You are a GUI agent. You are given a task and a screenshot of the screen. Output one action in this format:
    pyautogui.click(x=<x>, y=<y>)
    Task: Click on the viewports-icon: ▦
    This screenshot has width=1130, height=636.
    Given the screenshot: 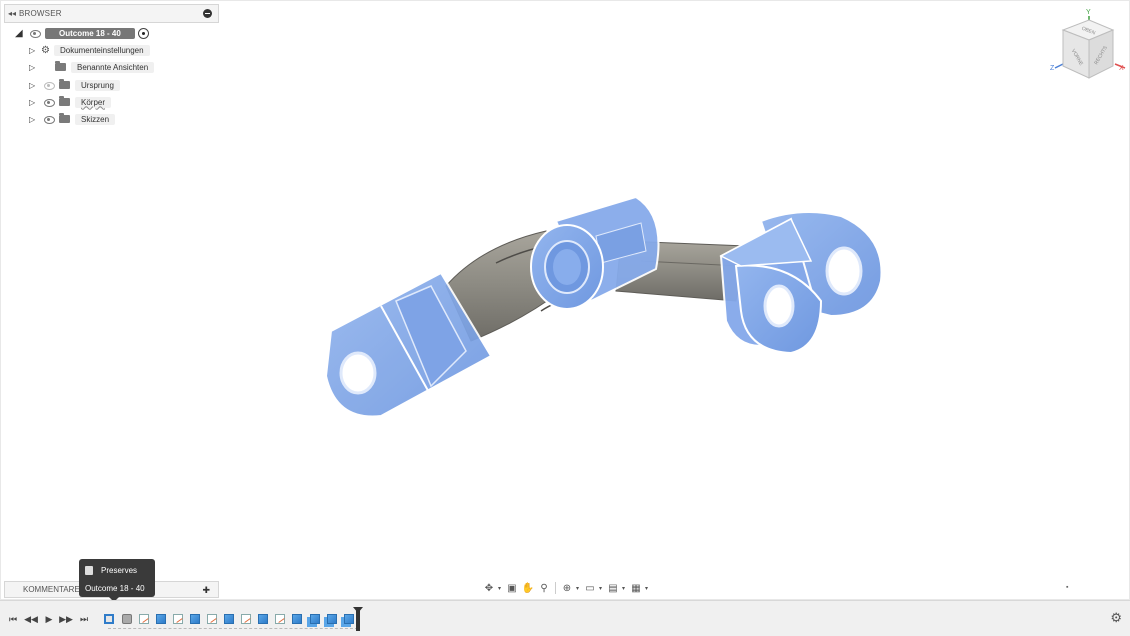 What is the action you would take?
    pyautogui.click(x=636, y=588)
    